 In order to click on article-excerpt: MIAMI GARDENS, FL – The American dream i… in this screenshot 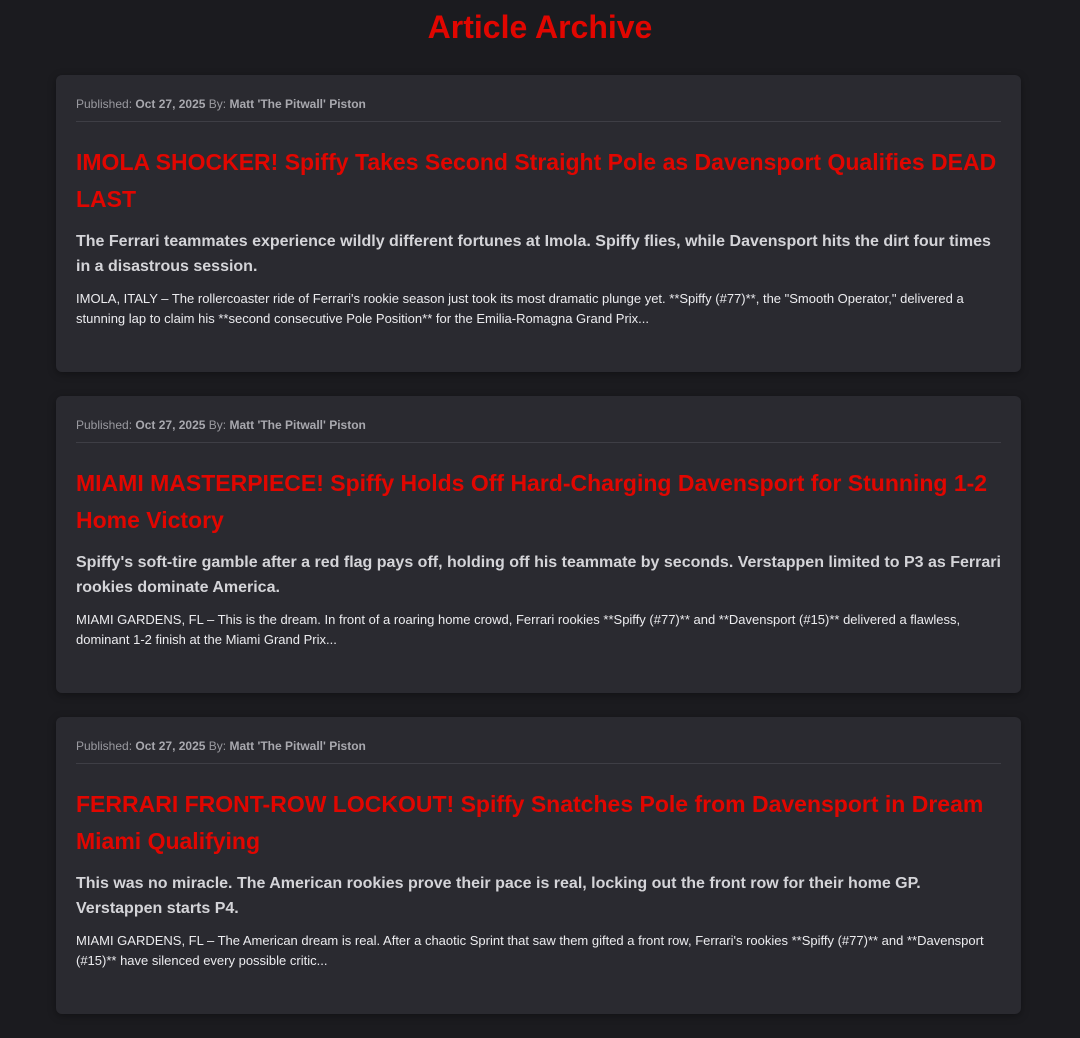, I will do `click(530, 950)`.